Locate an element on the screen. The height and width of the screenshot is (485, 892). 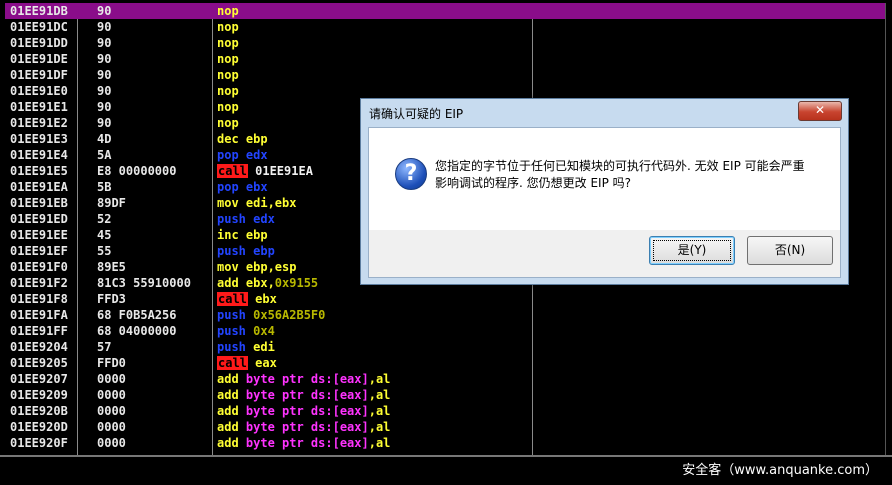
disassembly-row: 01EE9209 0000 add byte ptr ds:[eax],al is located at coordinates (445, 395).